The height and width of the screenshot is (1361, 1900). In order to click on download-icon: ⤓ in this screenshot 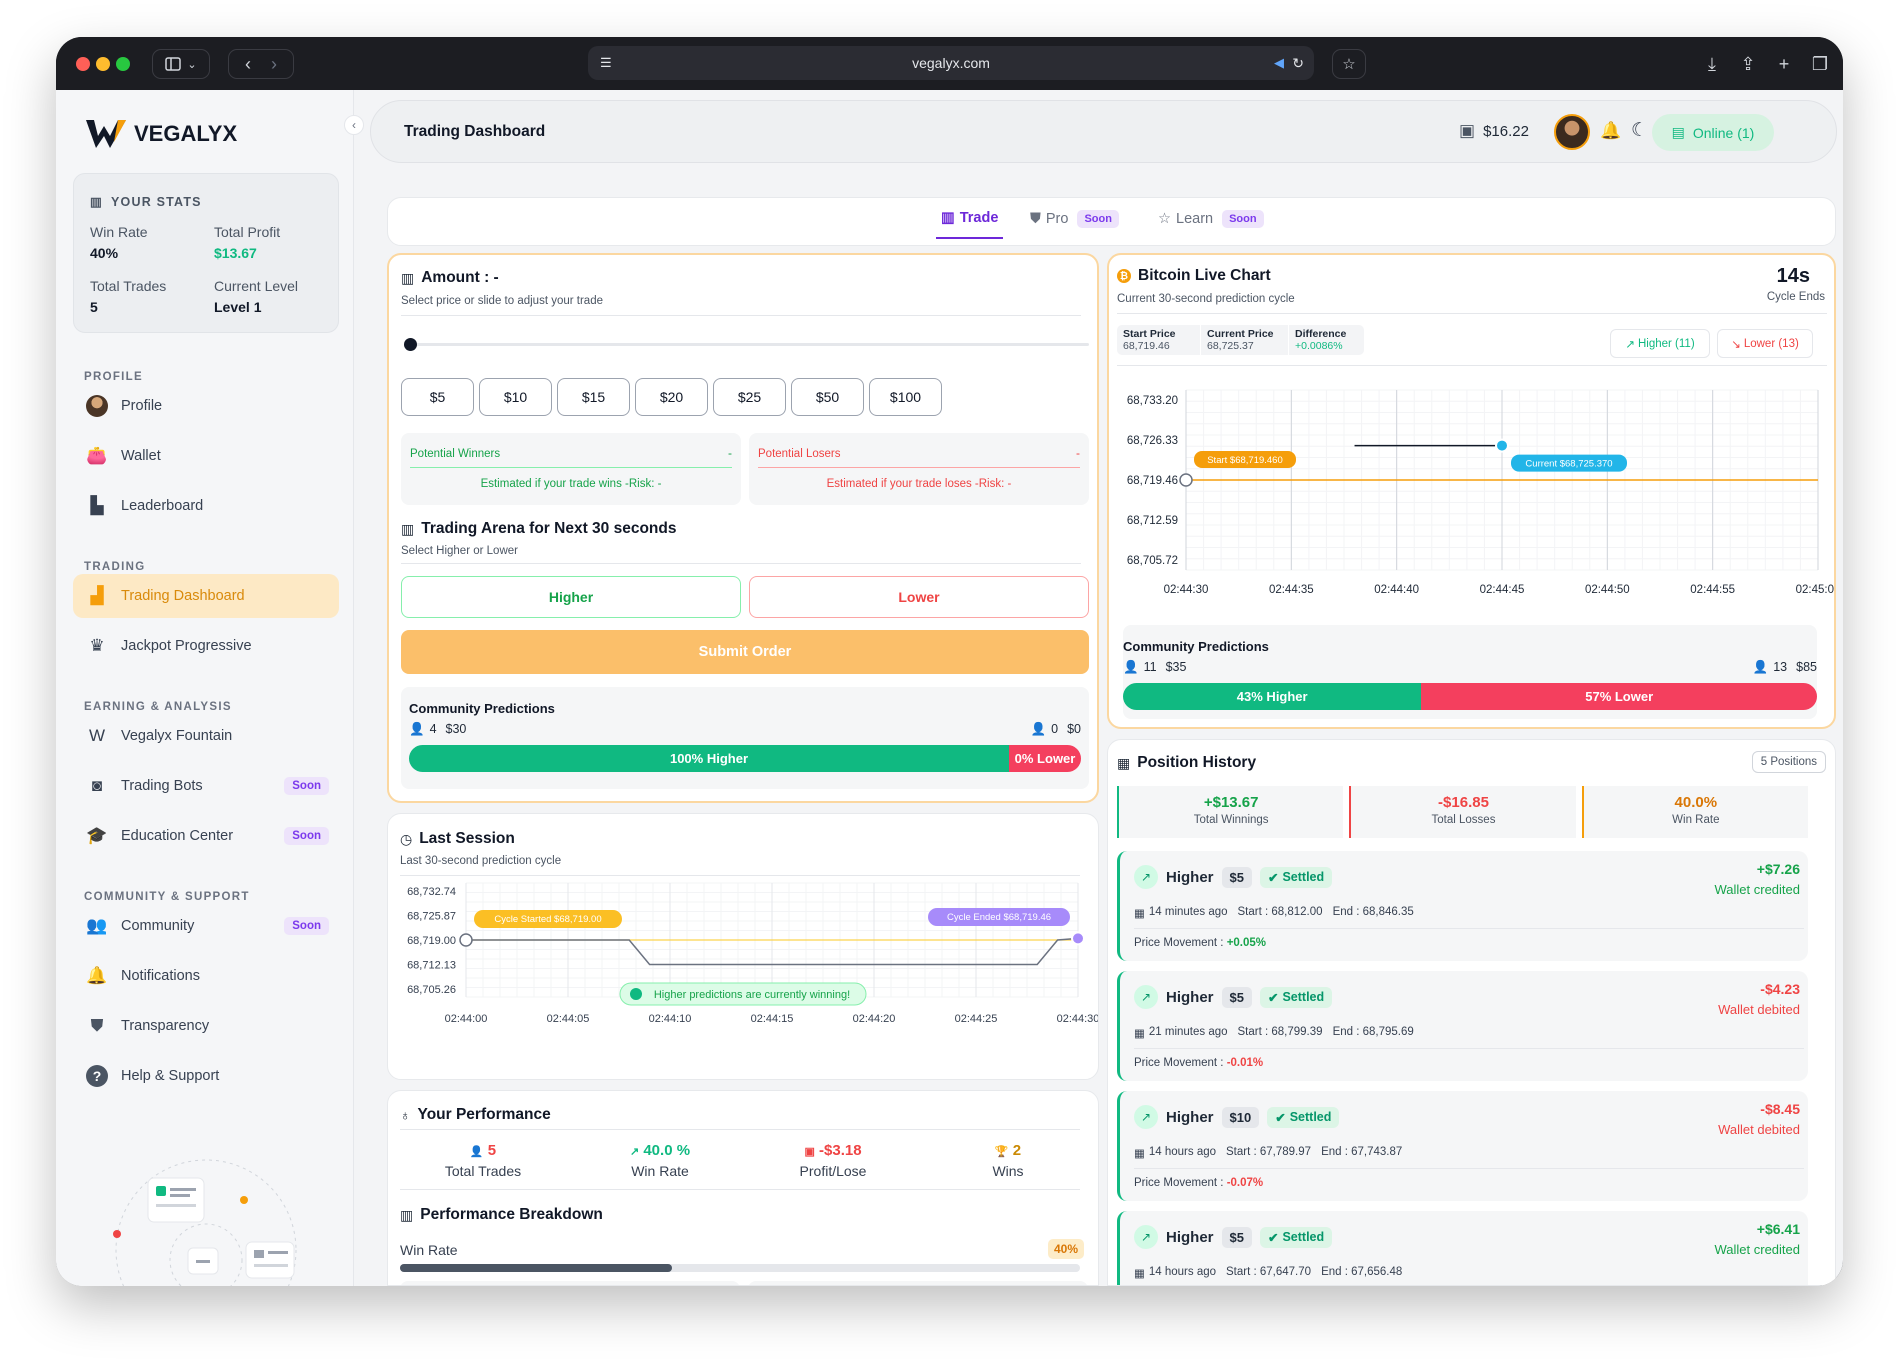, I will do `click(1712, 64)`.